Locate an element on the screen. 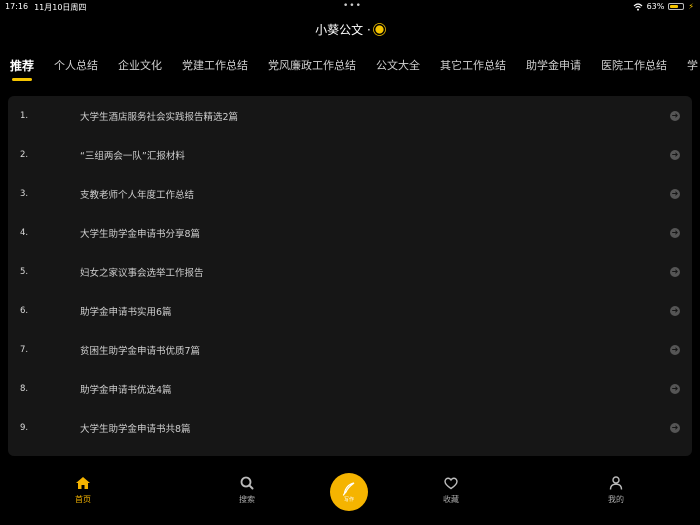 This screenshot has width=700, height=525. status-right: 63% ⚡ is located at coordinates (663, 6).